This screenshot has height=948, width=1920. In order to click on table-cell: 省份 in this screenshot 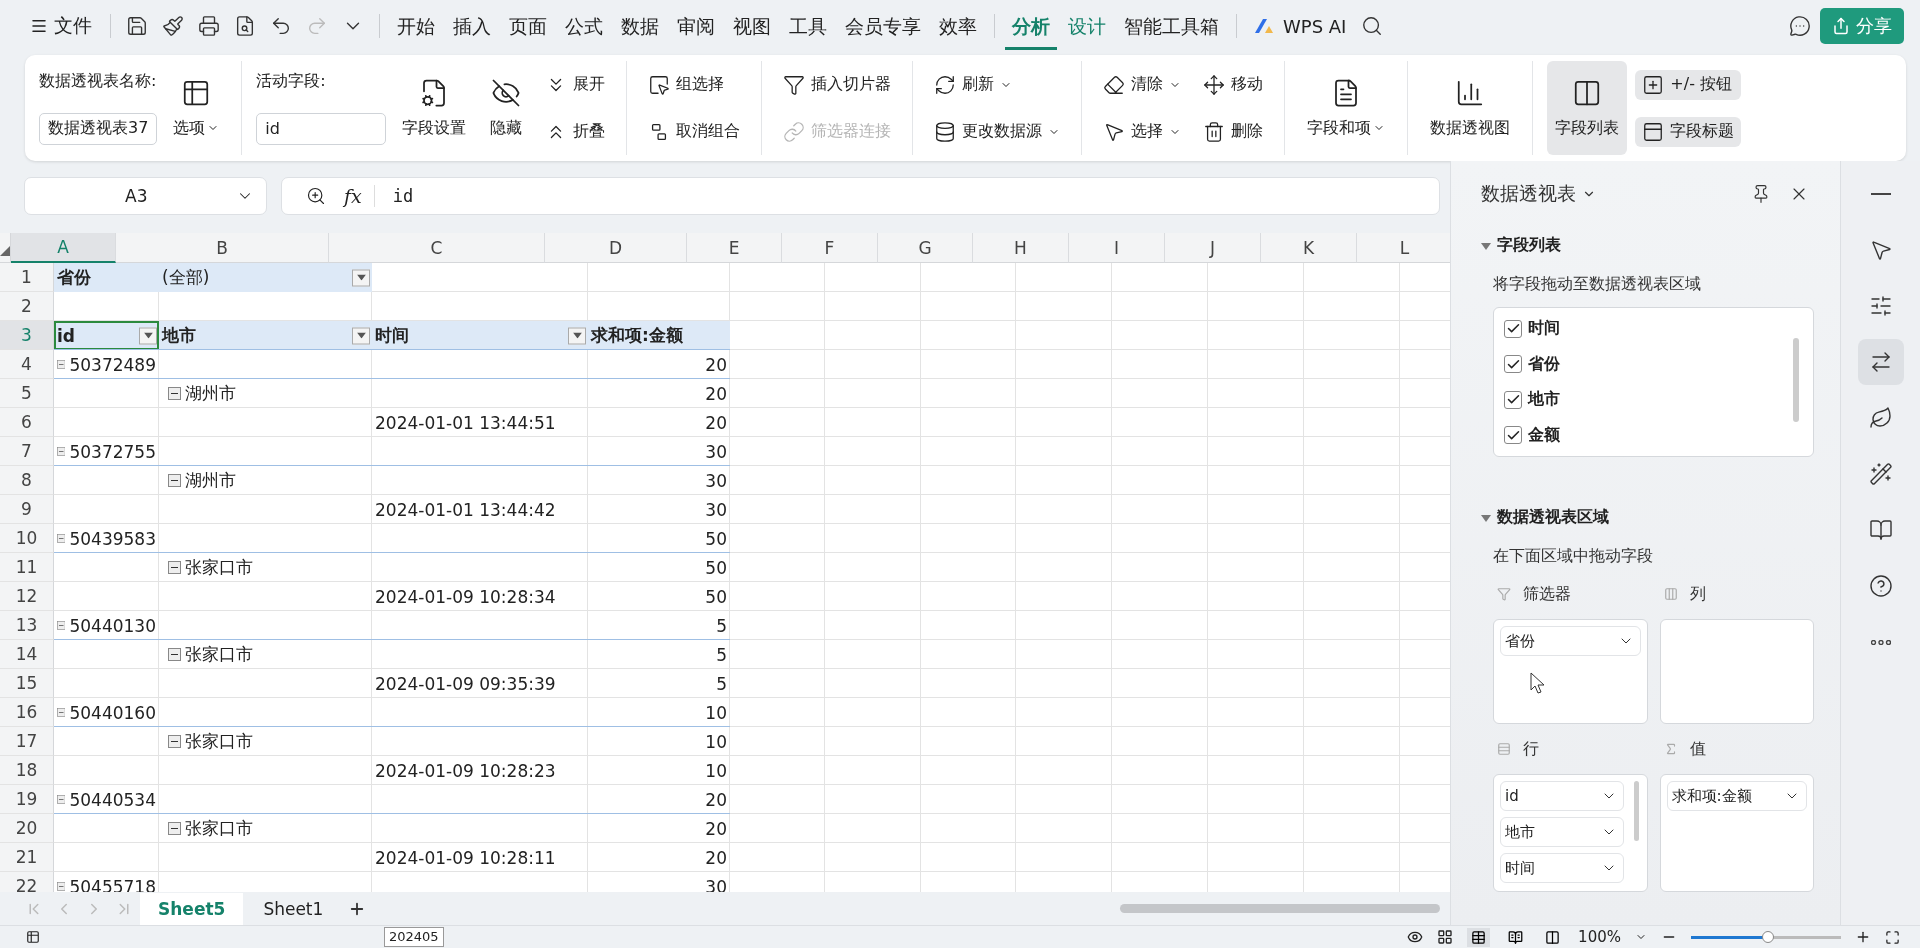, I will do `click(74, 277)`.